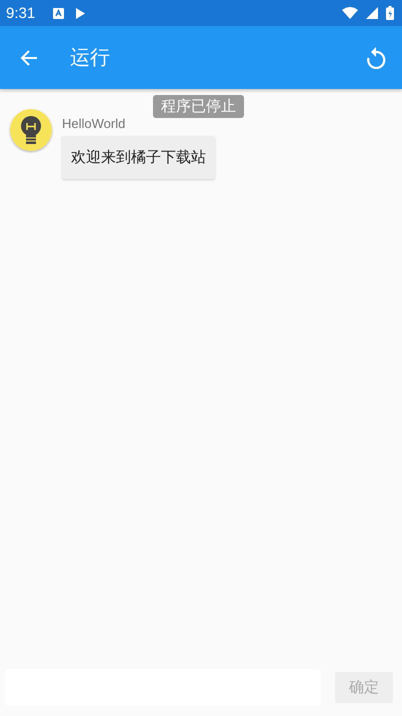  Describe the element at coordinates (390, 13) in the screenshot. I see `battery-icon` at that location.